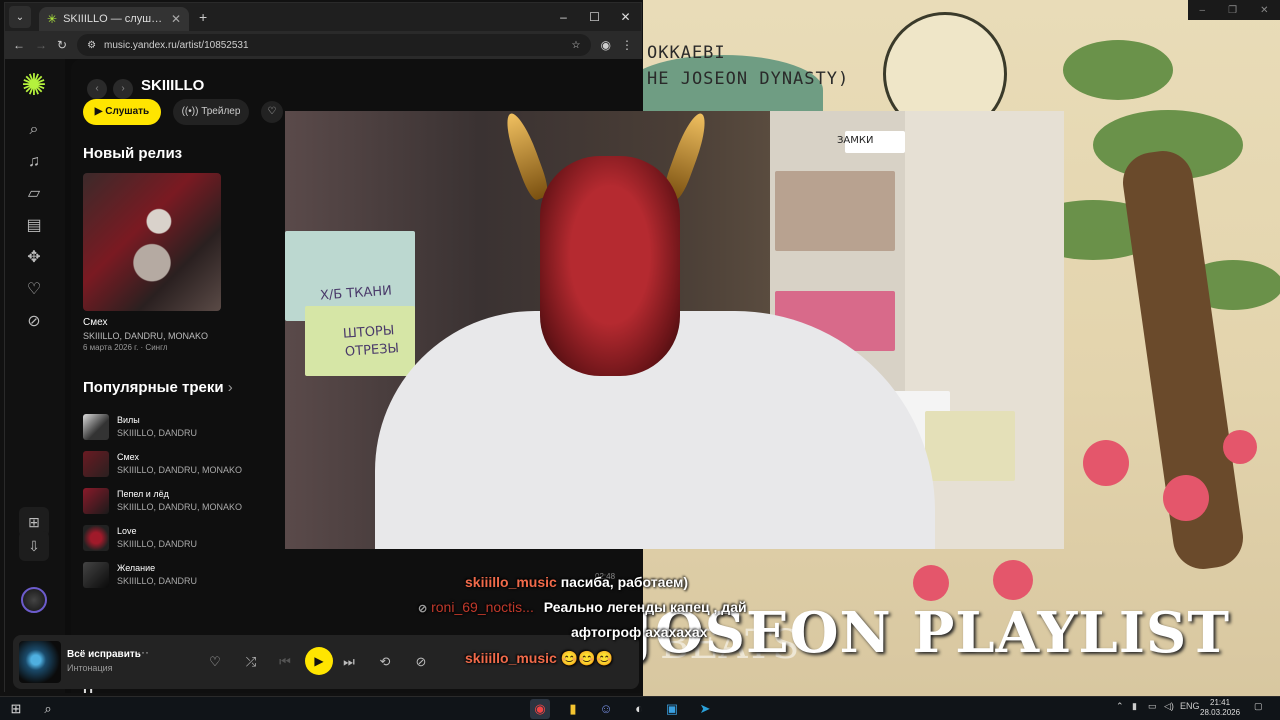  Describe the element at coordinates (748, 66) in the screenshot. I see `bg-caption: OKKAEBI HE JOSEON DYNASTY)` at that location.